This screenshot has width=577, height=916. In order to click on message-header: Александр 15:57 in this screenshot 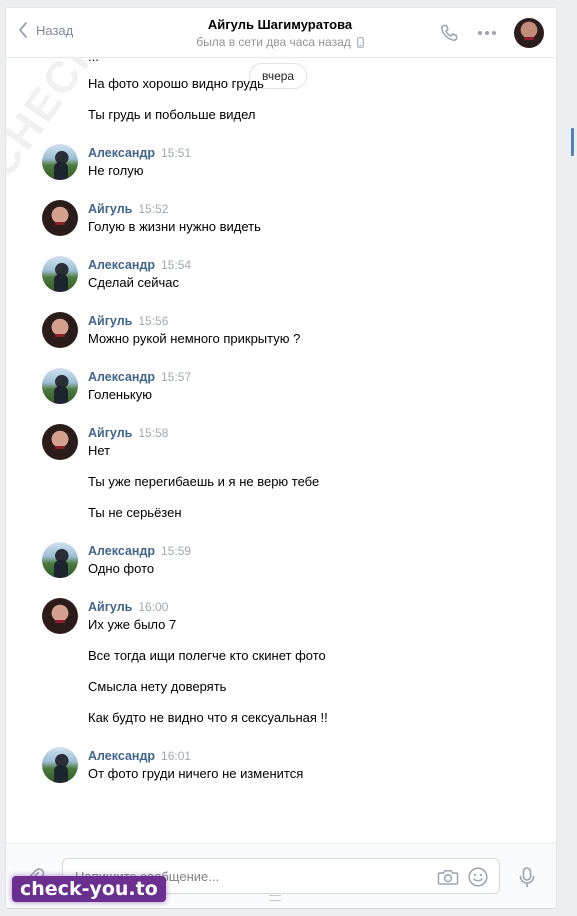, I will do `click(139, 377)`.